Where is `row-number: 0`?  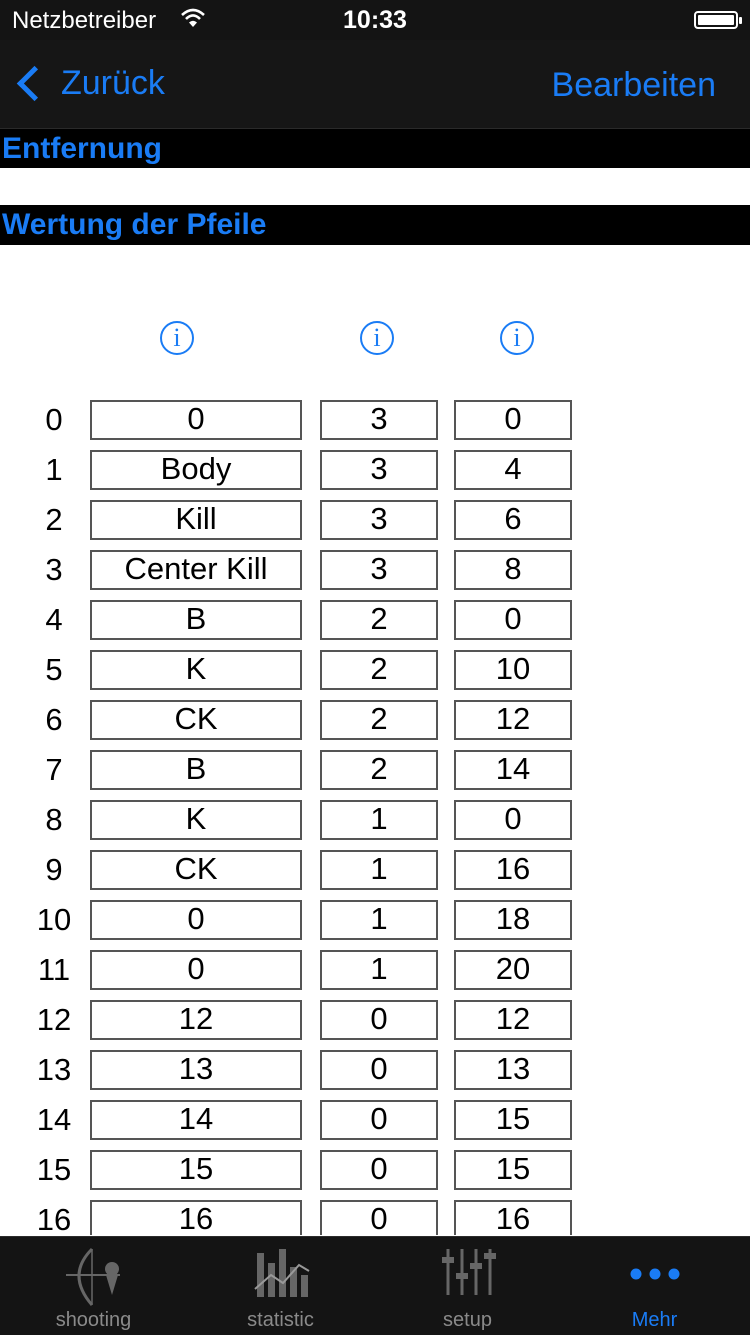 row-number: 0 is located at coordinates (54, 419).